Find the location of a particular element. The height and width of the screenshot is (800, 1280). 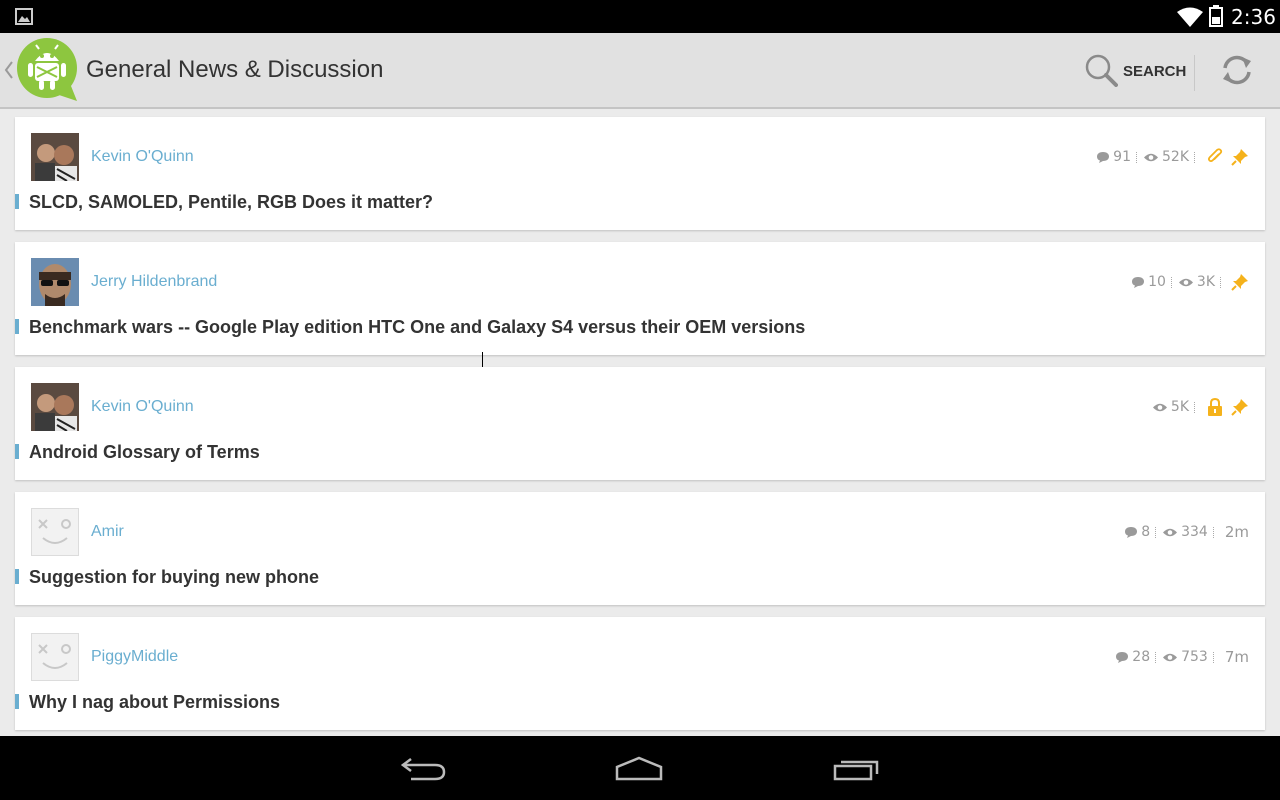

view-count: 5K is located at coordinates (1170, 407).